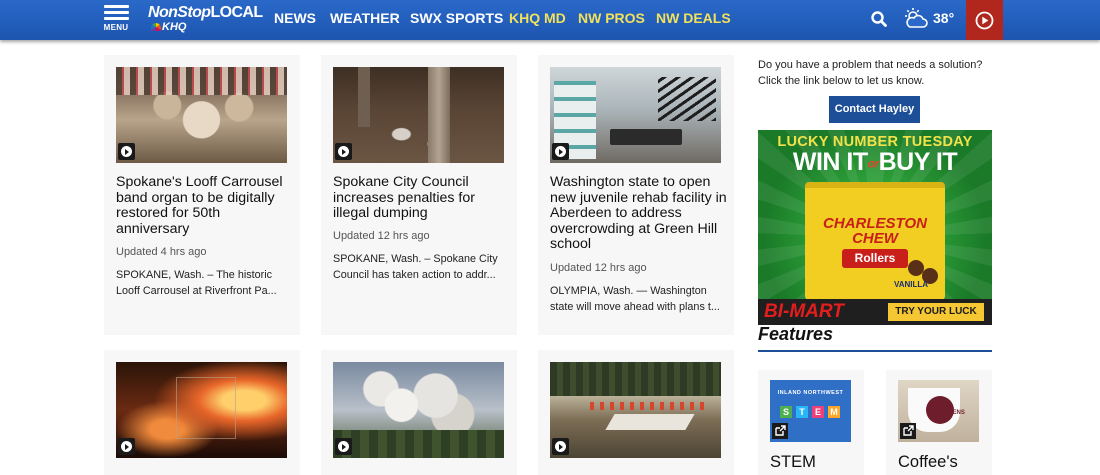  I want to click on logo-local: LOCAL, so click(236, 12).